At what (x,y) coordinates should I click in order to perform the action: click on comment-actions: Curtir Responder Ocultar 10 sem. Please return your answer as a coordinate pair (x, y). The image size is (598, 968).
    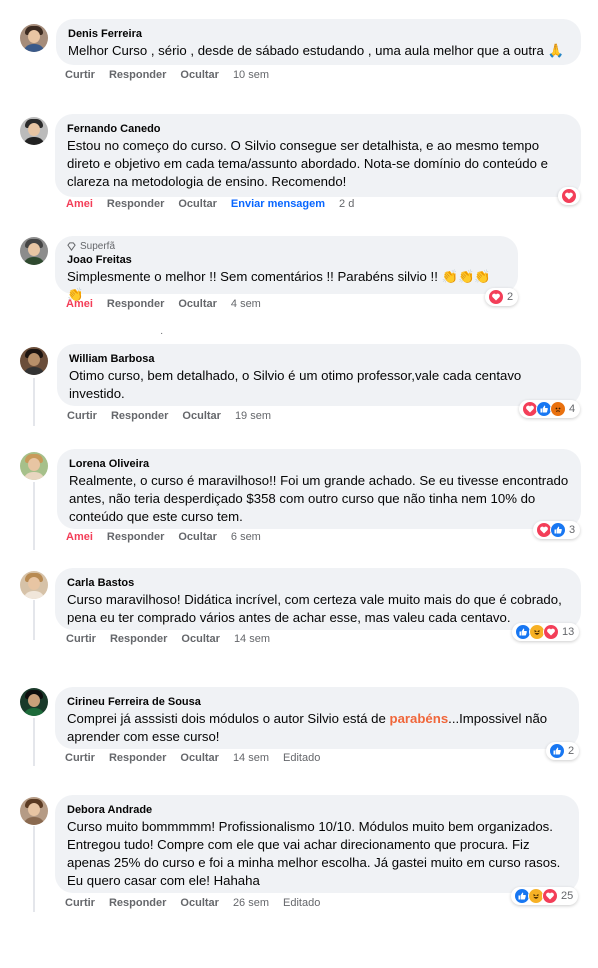
    Looking at the image, I should click on (167, 75).